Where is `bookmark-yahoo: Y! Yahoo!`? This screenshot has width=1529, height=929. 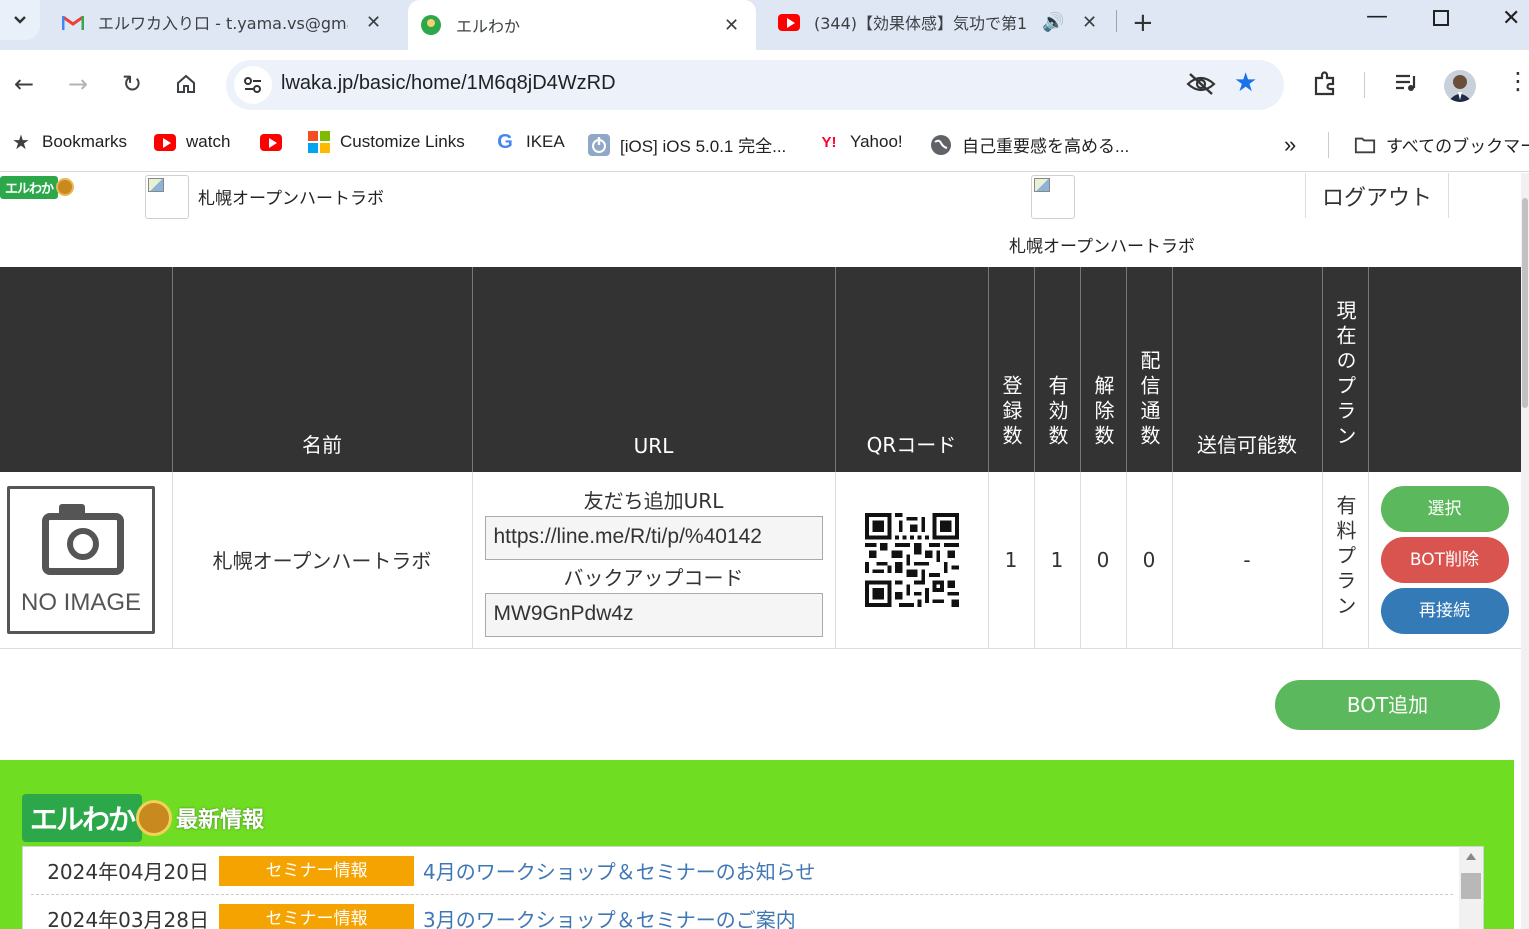
bookmark-yahoo: Y! Yahoo! is located at coordinates (860, 142).